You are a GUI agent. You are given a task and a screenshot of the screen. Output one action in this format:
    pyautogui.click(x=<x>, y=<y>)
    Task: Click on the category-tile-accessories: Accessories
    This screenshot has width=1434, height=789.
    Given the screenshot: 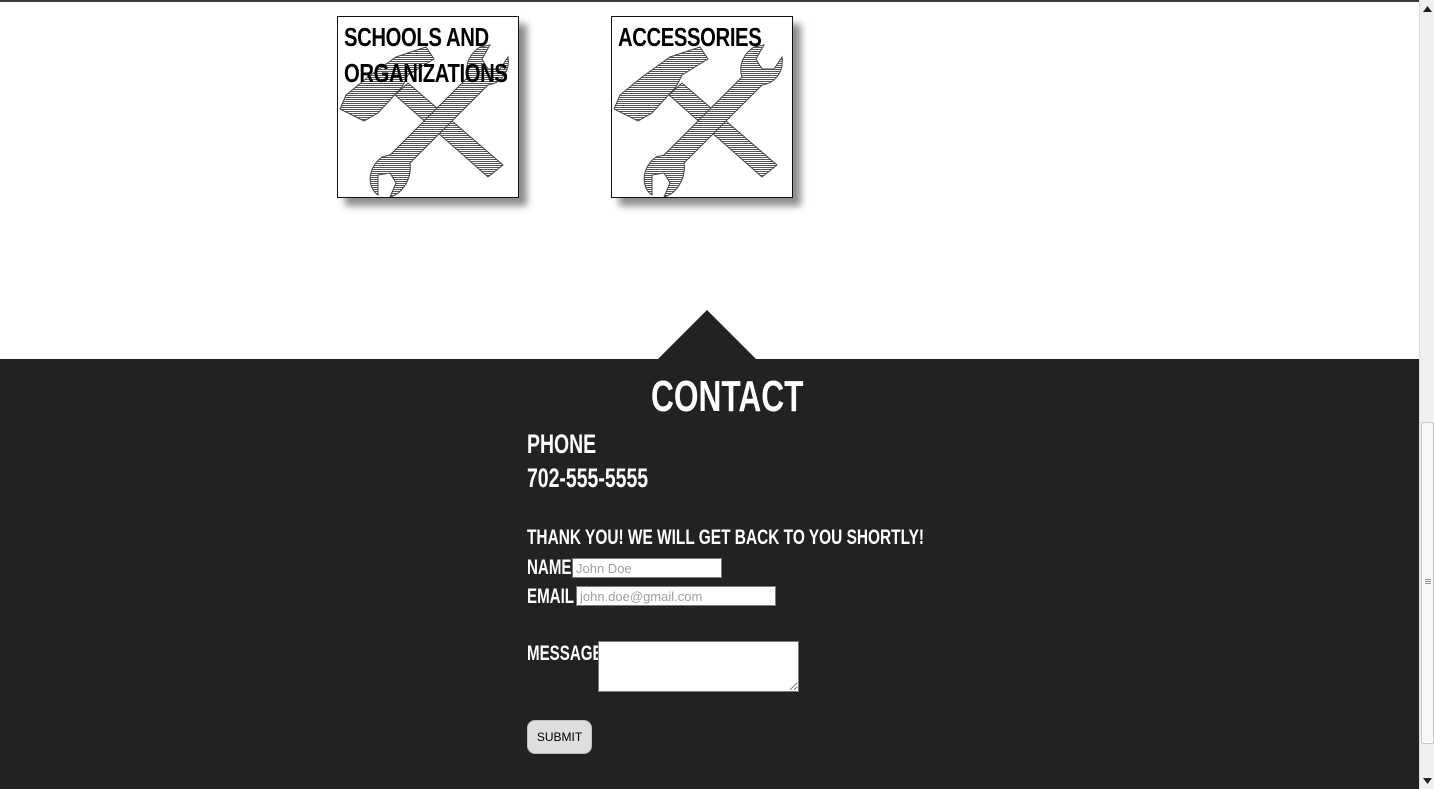 What is the action you would take?
    pyautogui.click(x=702, y=107)
    